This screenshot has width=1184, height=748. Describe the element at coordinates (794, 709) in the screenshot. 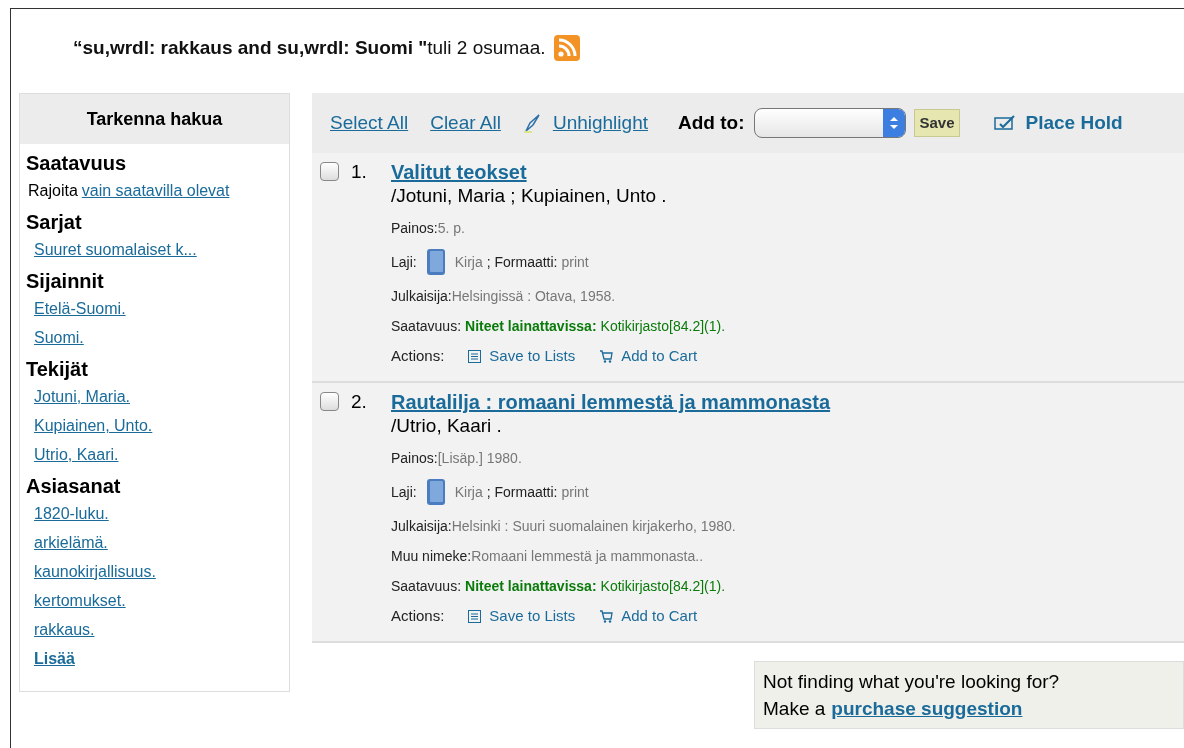

I see `suggestion-text: Make a` at that location.